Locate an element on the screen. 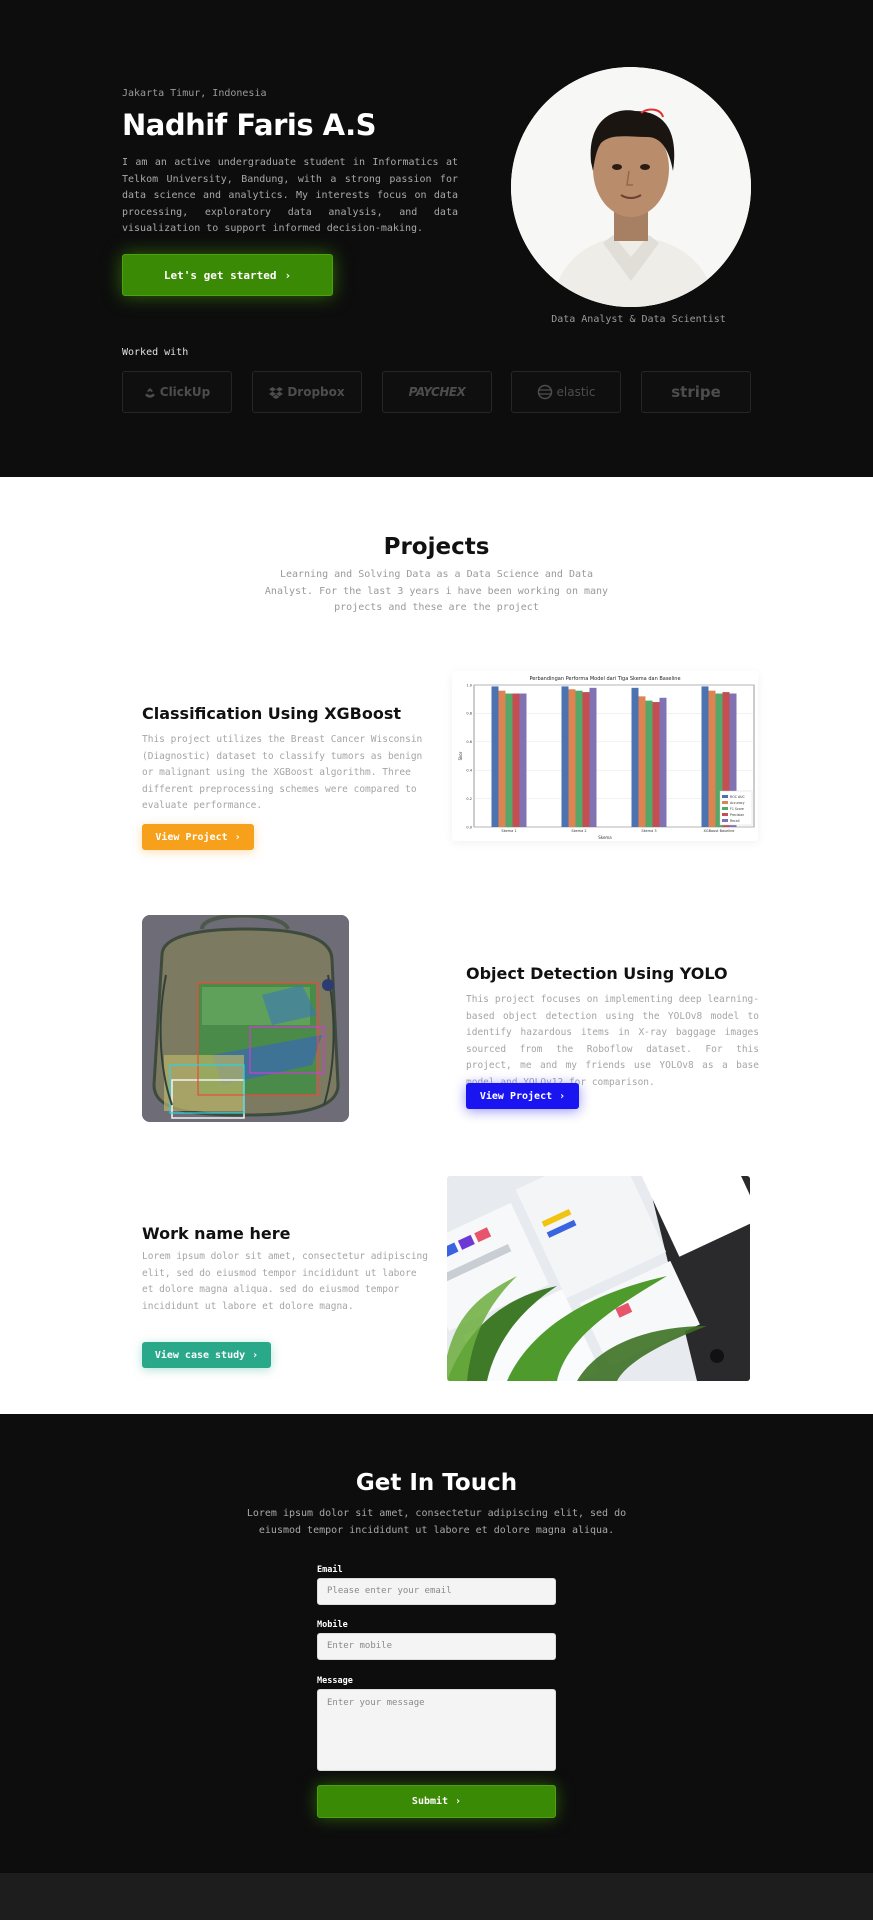 The height and width of the screenshot is (1920, 873). project-2-view-button: View Project › is located at coordinates (522, 1096).